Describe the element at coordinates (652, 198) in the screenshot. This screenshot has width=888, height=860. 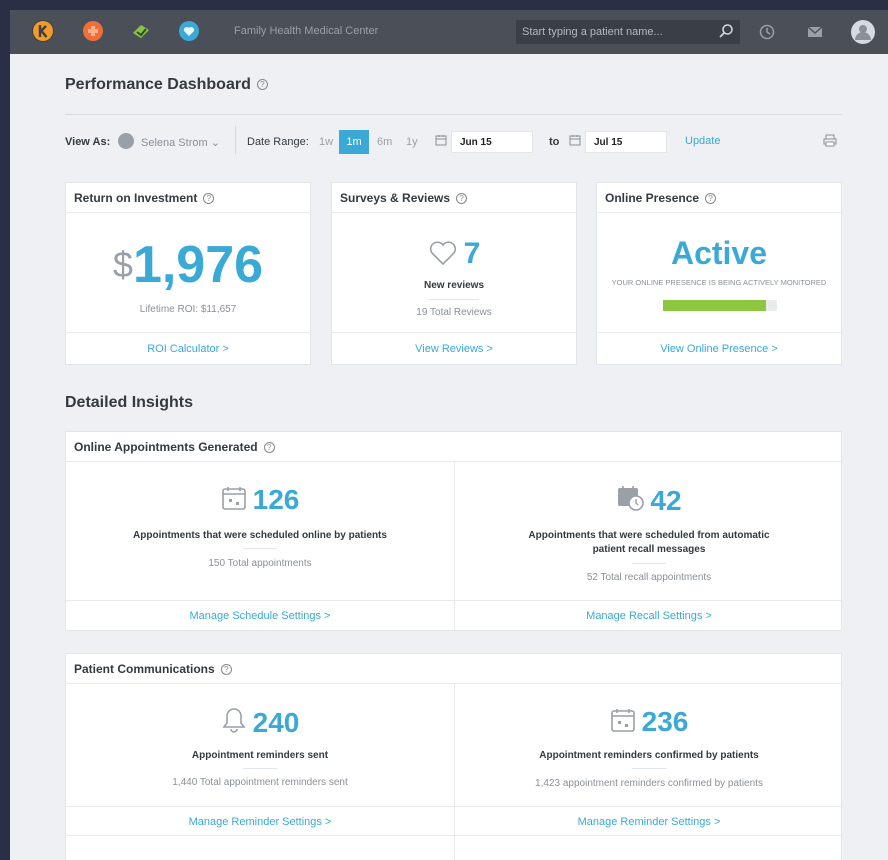
I see `presence-card-title: Online Presence` at that location.